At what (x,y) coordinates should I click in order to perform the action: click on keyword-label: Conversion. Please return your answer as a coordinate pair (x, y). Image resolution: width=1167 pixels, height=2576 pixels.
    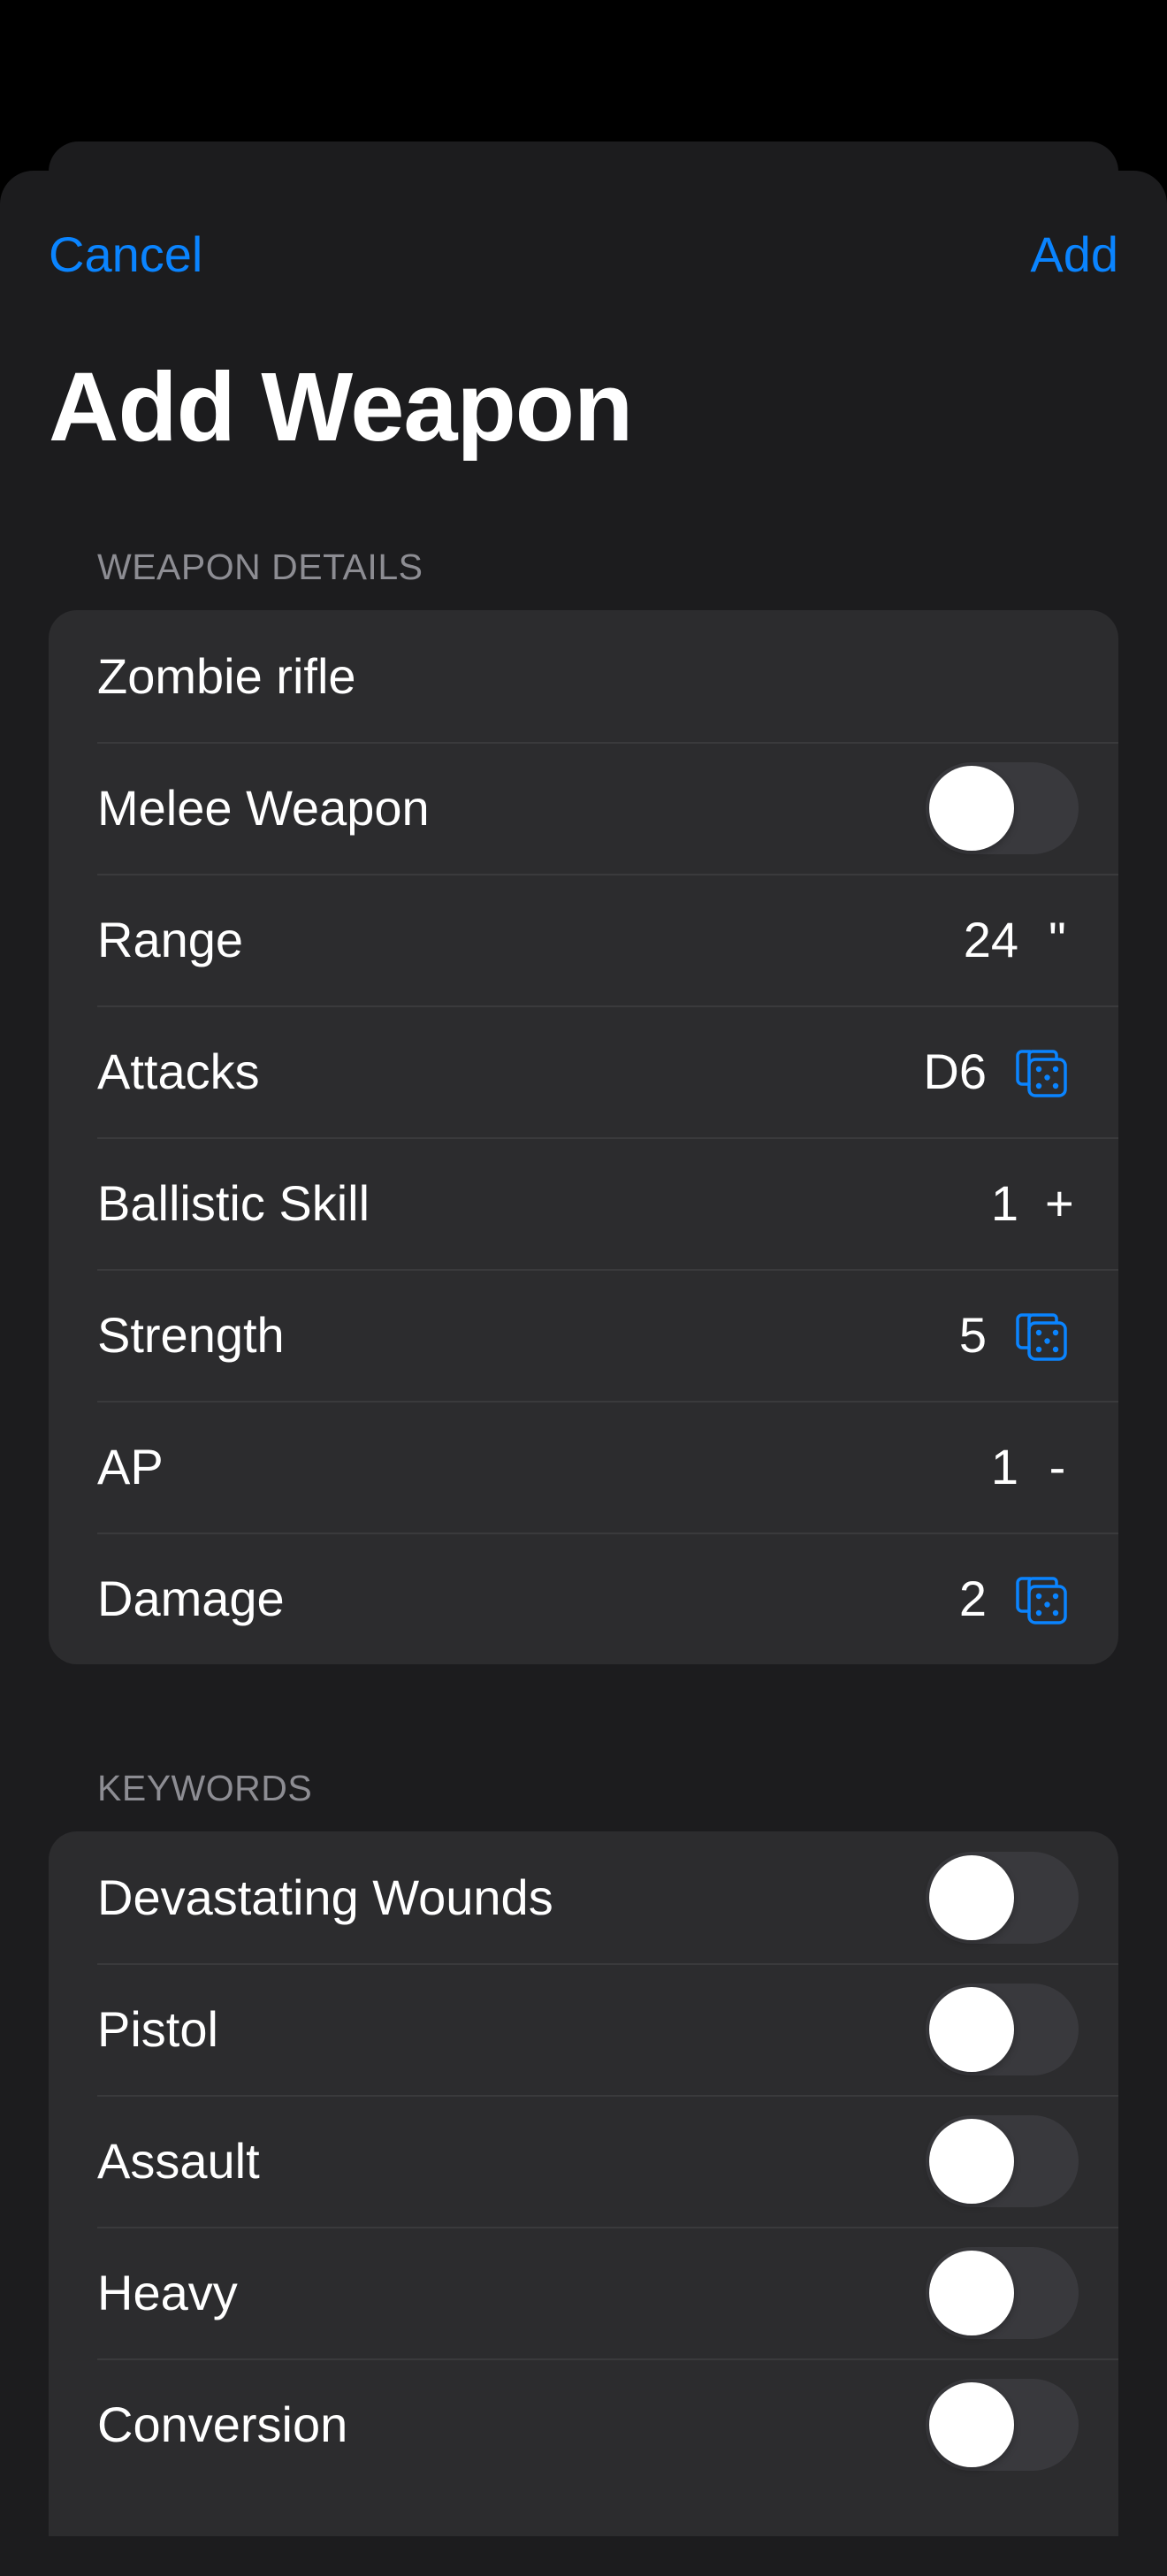
    Looking at the image, I should click on (222, 2424).